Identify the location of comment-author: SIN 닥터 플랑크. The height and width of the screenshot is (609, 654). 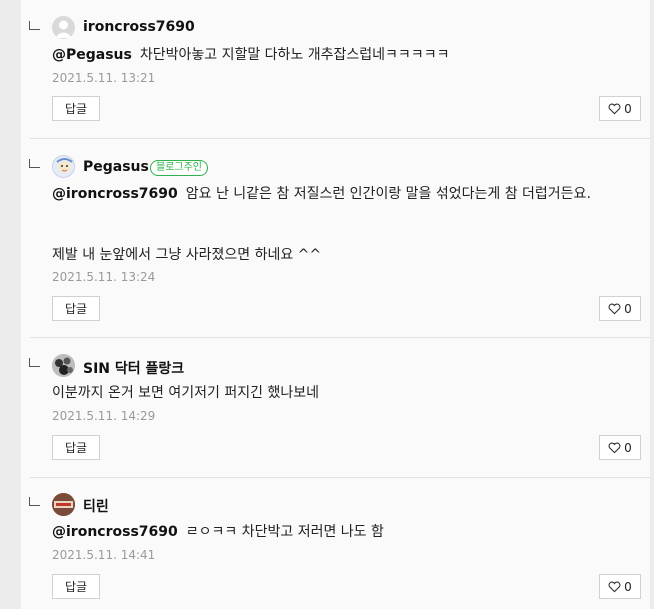
(133, 368).